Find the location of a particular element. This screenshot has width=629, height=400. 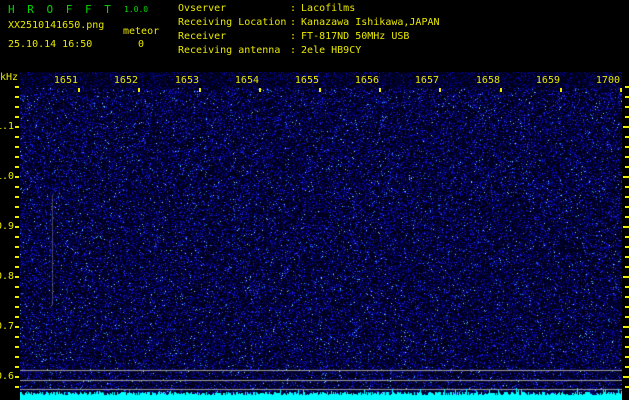

info-row: Receiver: FT-817ND 50MHz USB is located at coordinates (309, 37).